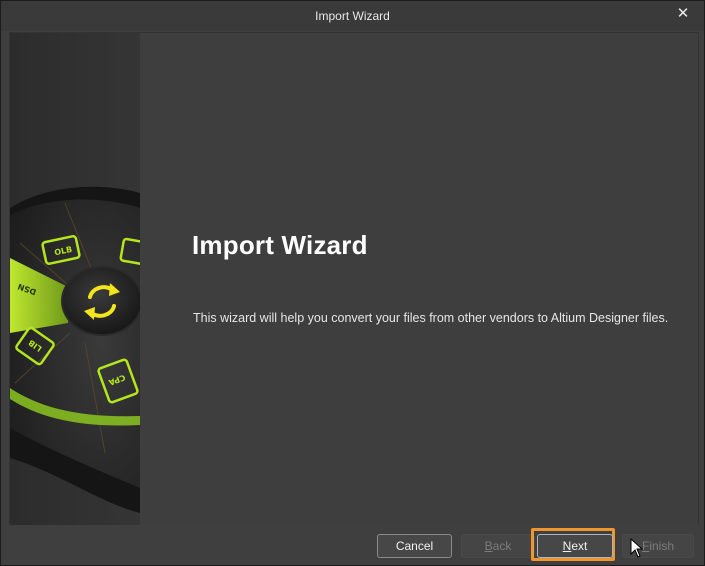 Image resolution: width=705 pixels, height=566 pixels. I want to click on mouse-cursor-icon, so click(637, 548).